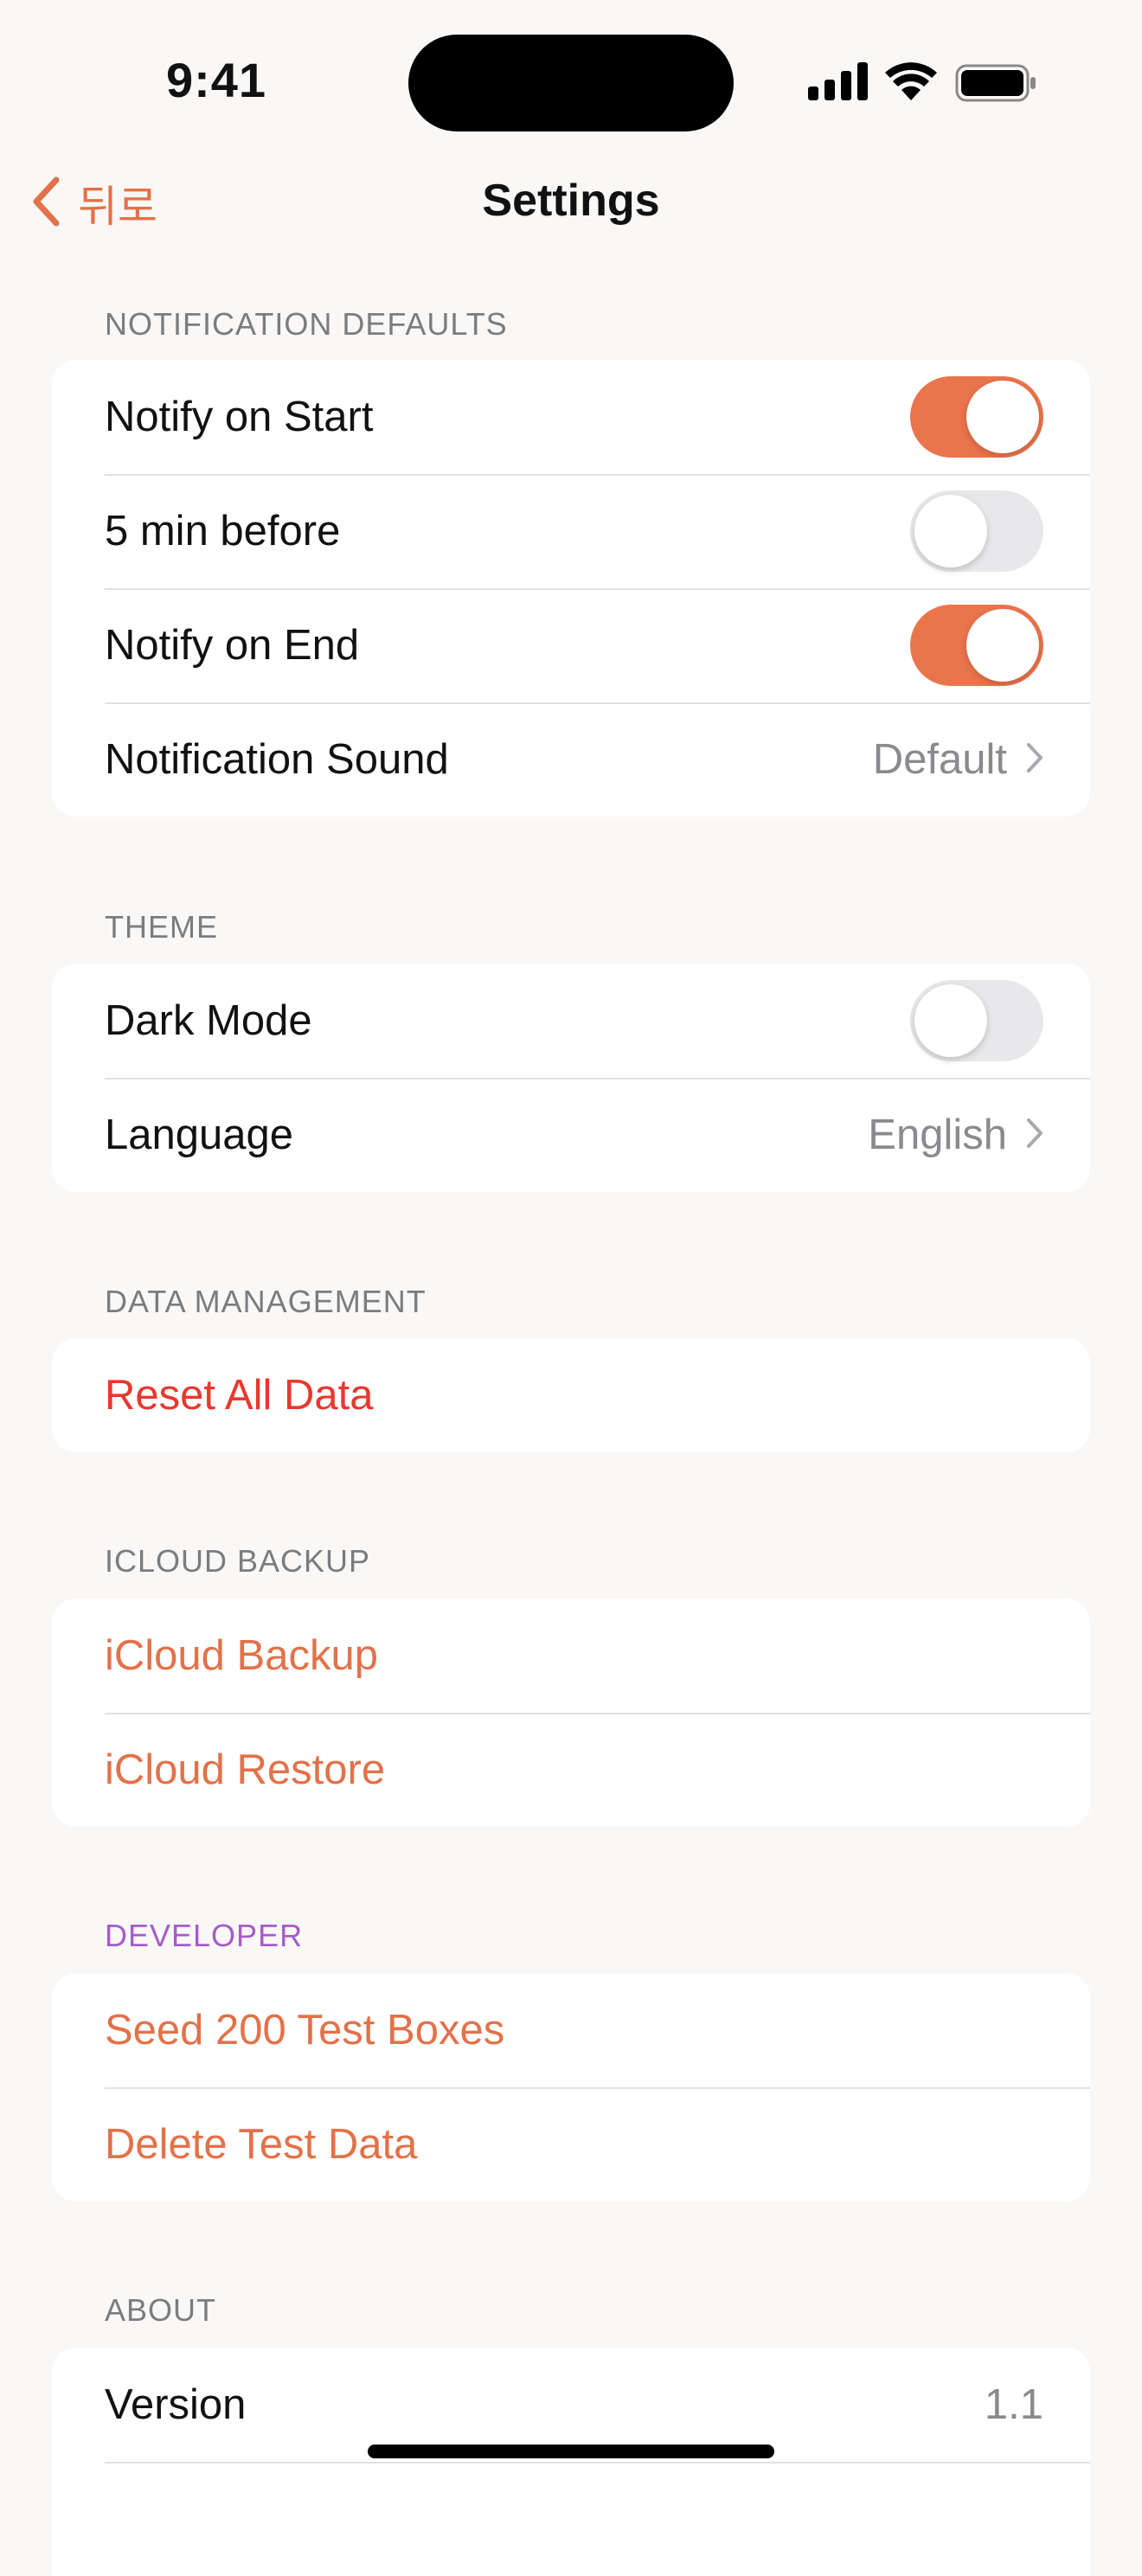 This screenshot has width=1142, height=2576. Describe the element at coordinates (232, 645) in the screenshot. I see `row-label: Notify on End` at that location.